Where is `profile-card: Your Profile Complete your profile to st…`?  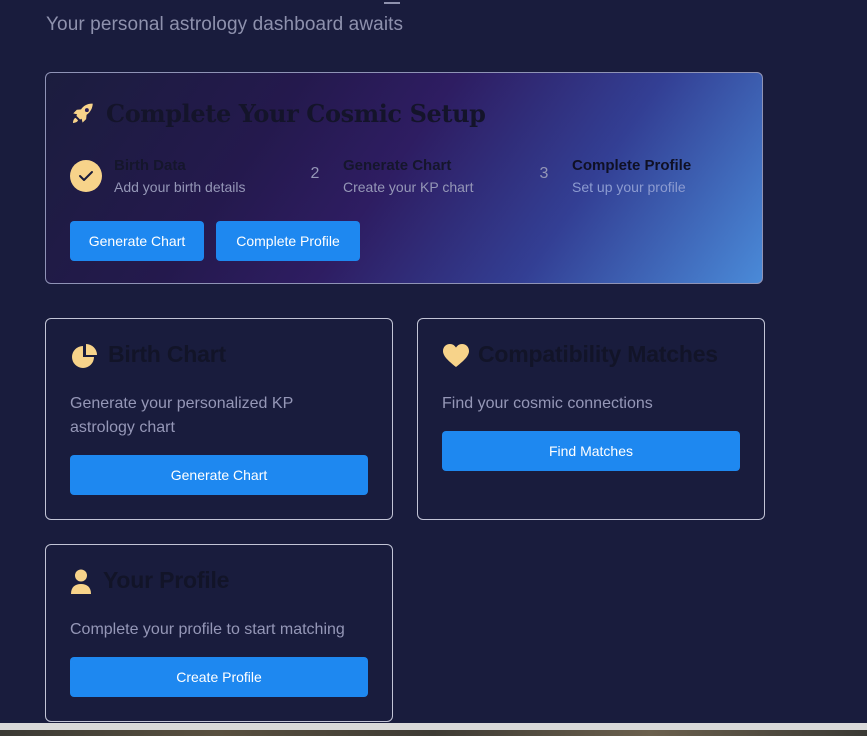
profile-card: Your Profile Complete your profile to st… is located at coordinates (219, 633).